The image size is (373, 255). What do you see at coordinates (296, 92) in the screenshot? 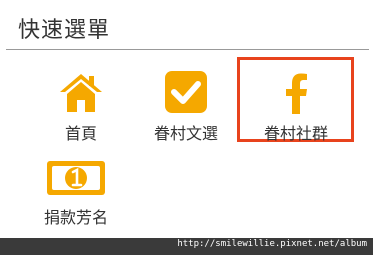
I see `facebook-icon` at bounding box center [296, 92].